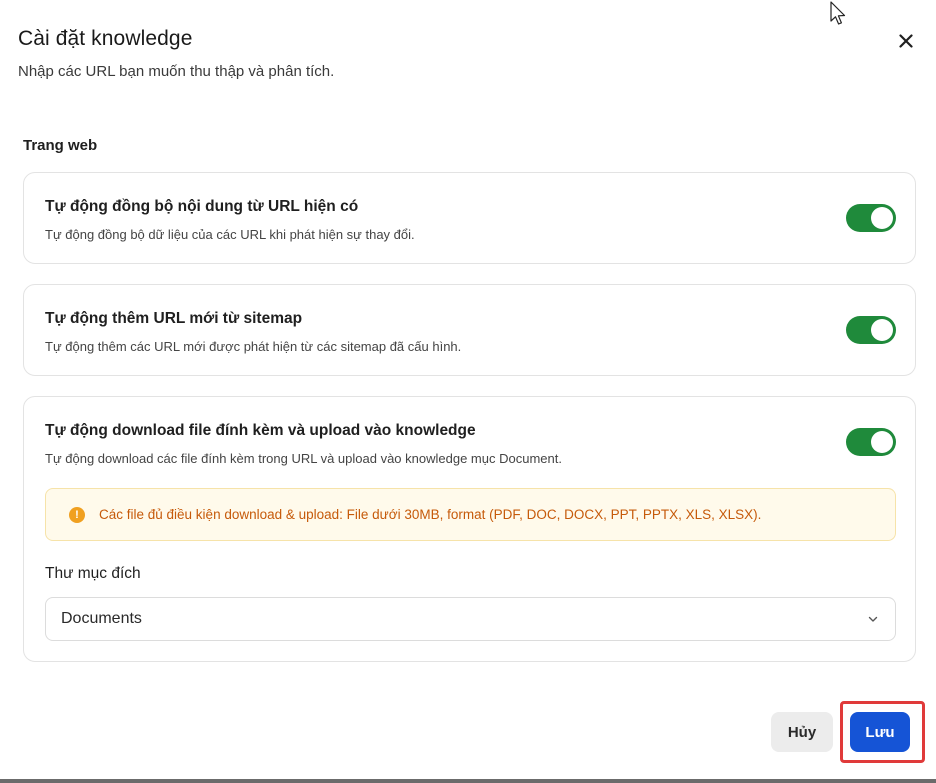  What do you see at coordinates (174, 318) in the screenshot?
I see `setting-title: Tự động thêm URL mới từ sitemap` at bounding box center [174, 318].